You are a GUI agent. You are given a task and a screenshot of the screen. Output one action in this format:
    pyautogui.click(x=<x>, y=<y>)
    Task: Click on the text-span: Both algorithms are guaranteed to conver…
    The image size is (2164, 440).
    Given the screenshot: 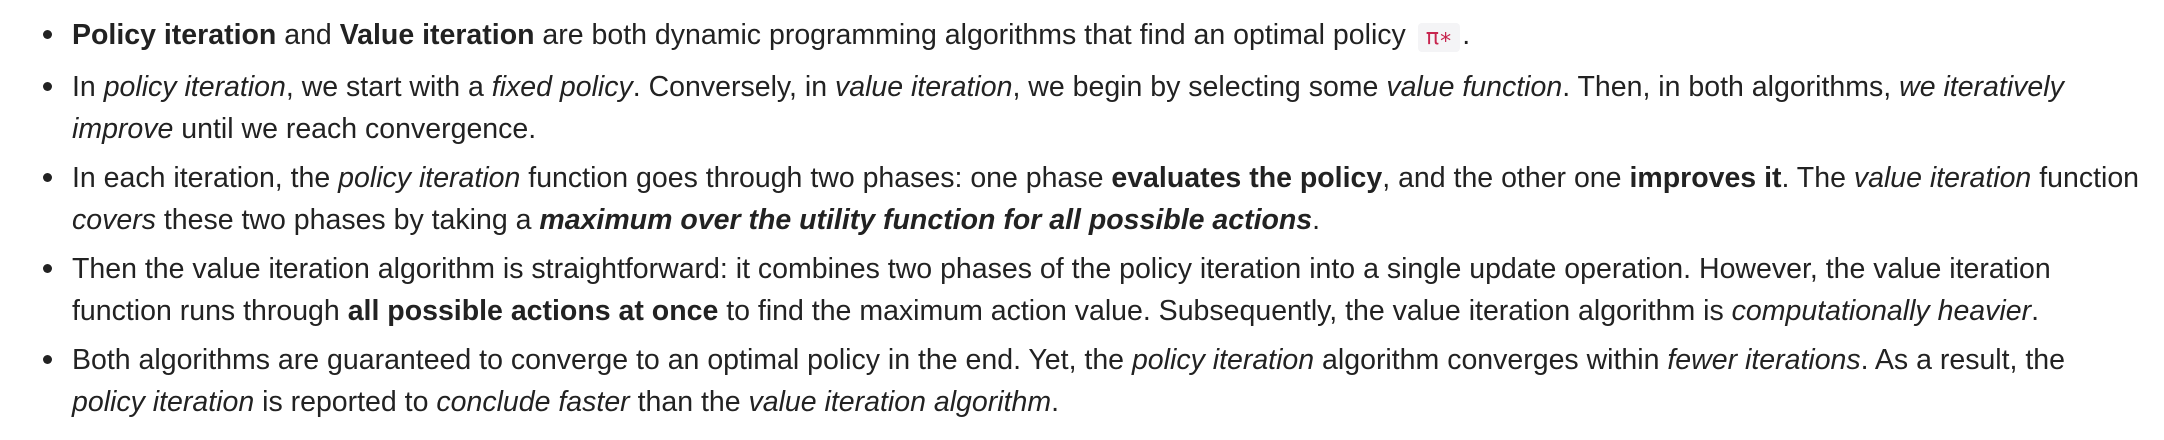 What is the action you would take?
    pyautogui.click(x=602, y=360)
    